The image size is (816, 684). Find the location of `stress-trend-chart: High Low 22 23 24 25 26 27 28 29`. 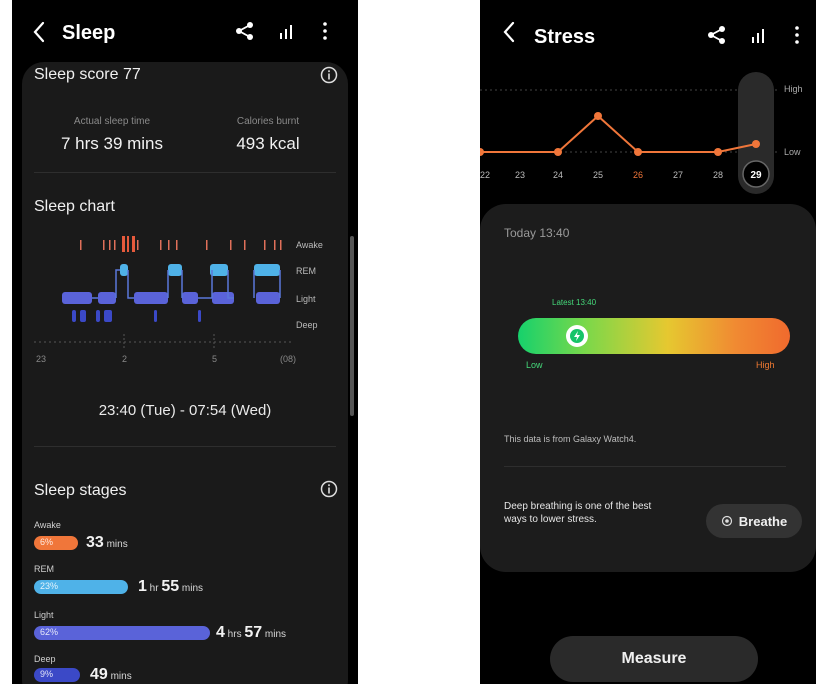

stress-trend-chart: High Low 22 23 24 25 26 27 28 29 is located at coordinates (641, 133).